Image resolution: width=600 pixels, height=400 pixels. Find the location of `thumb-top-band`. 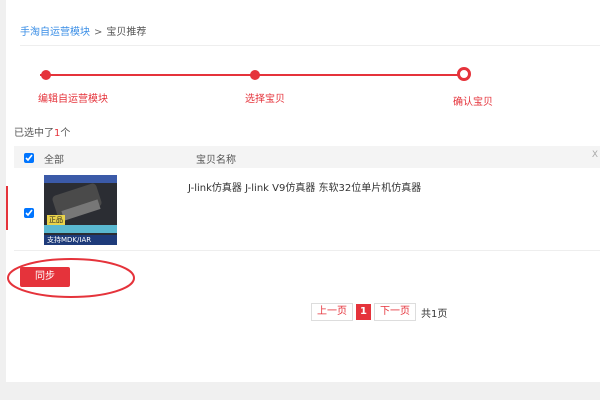

thumb-top-band is located at coordinates (80, 179).